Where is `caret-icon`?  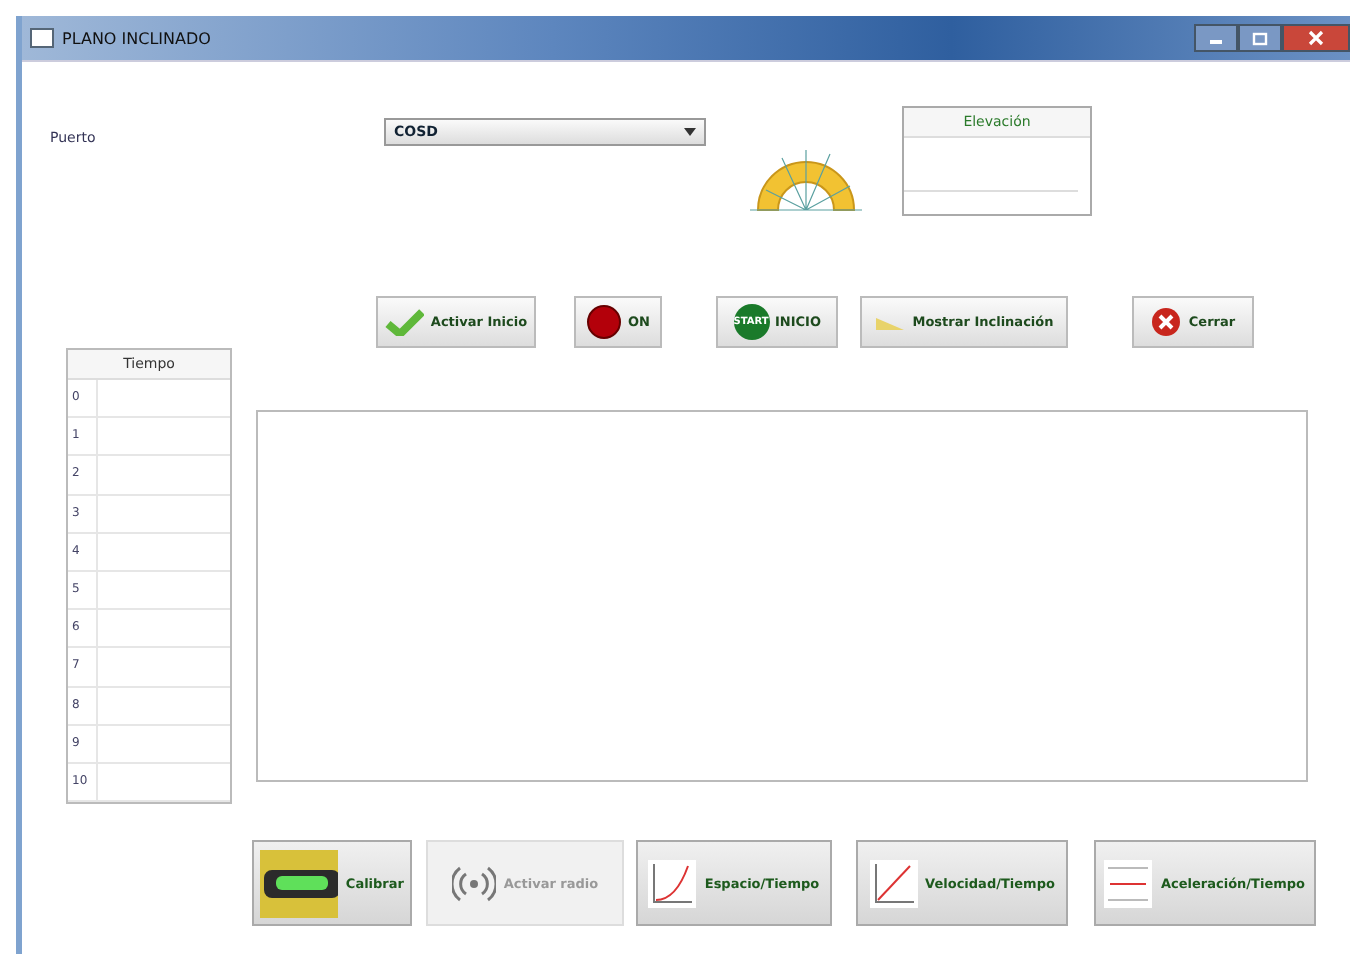
caret-icon is located at coordinates (690, 132).